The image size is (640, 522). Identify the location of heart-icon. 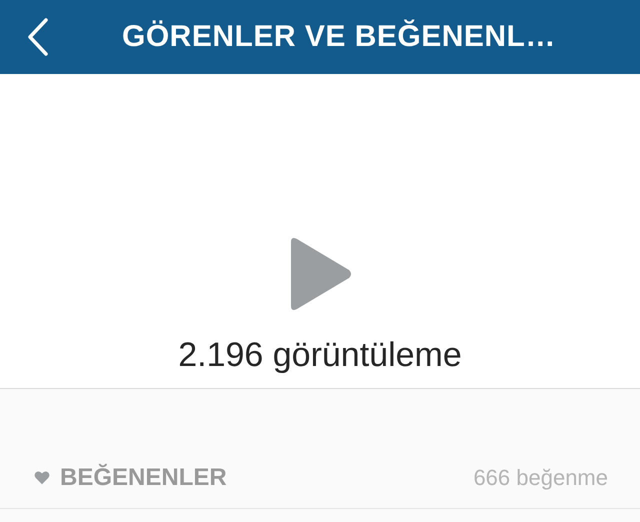
(42, 478).